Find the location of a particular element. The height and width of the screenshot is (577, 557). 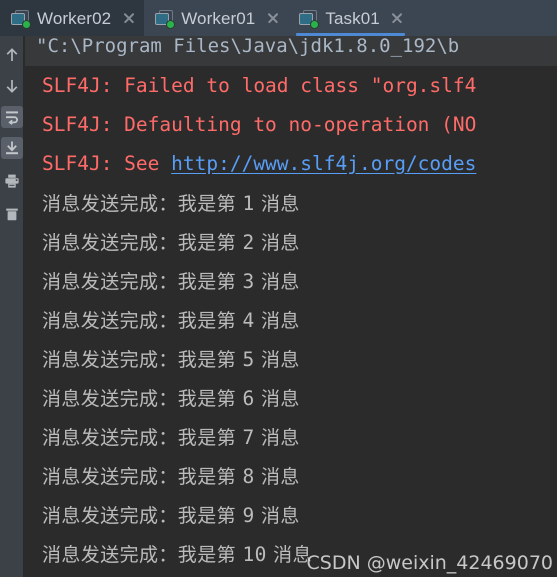

message-number: 3 is located at coordinates (248, 281).